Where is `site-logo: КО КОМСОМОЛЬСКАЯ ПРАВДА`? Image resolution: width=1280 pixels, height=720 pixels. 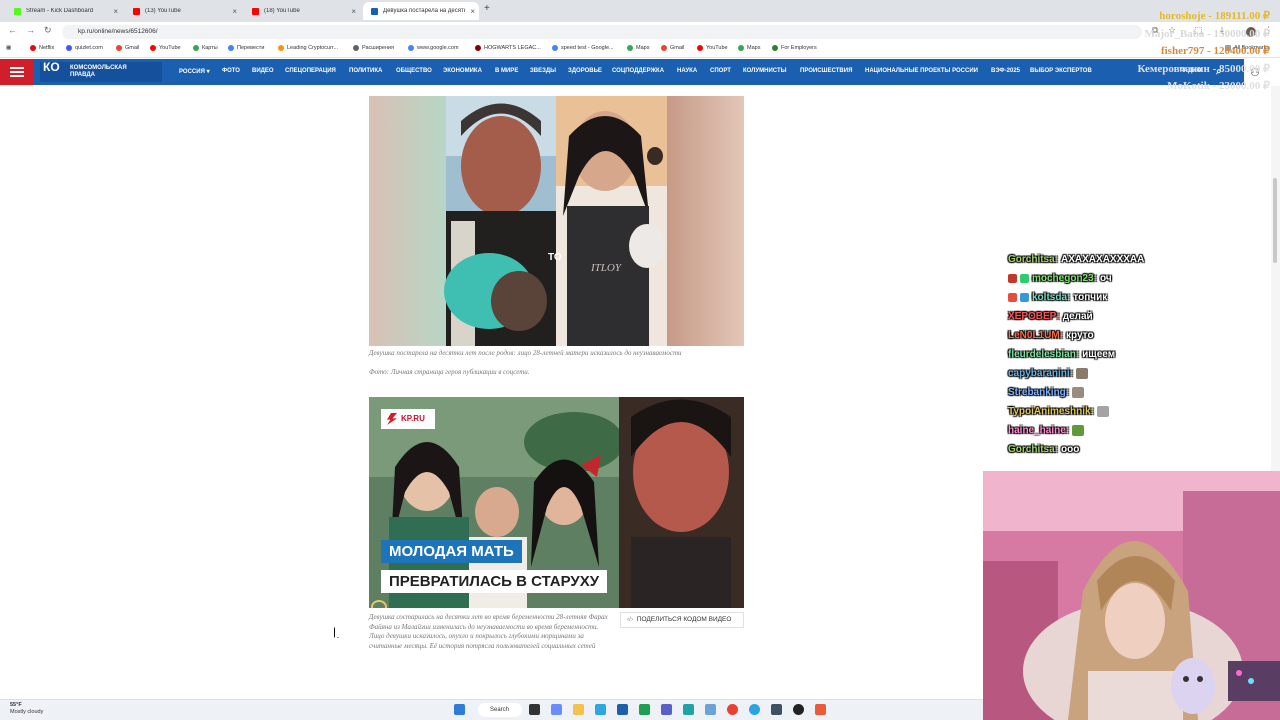
site-logo: КО КОМСОМОЛЬСКАЯ ПРАВДА is located at coordinates (101, 71).